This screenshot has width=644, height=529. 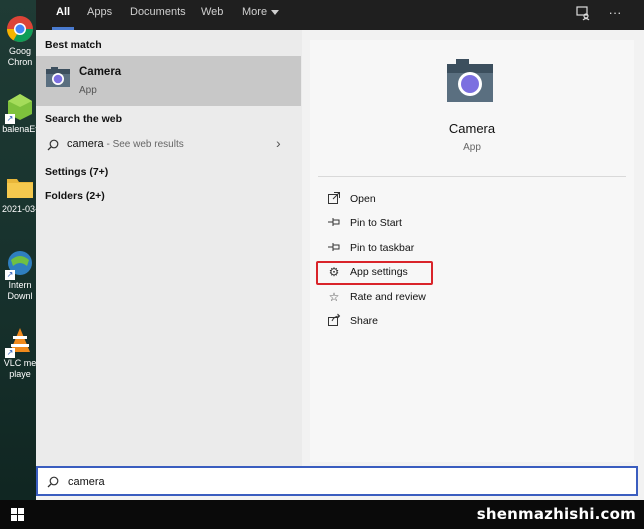 I want to click on desktop-icon-folder: 2021-03-, so click(x=20, y=193).